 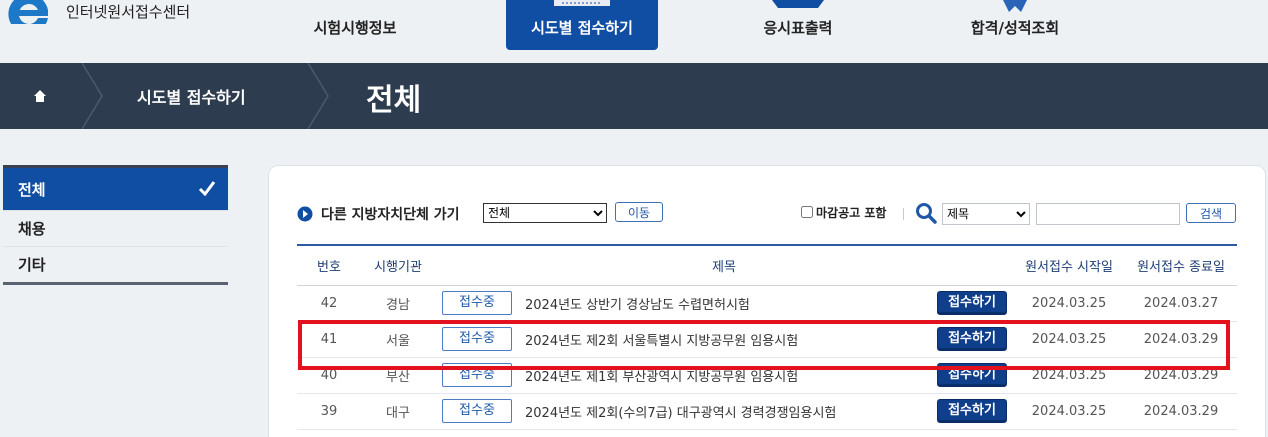 I want to click on row-title: 2024년도 상반기 경상남도 수렵면허시험, so click(x=725, y=303).